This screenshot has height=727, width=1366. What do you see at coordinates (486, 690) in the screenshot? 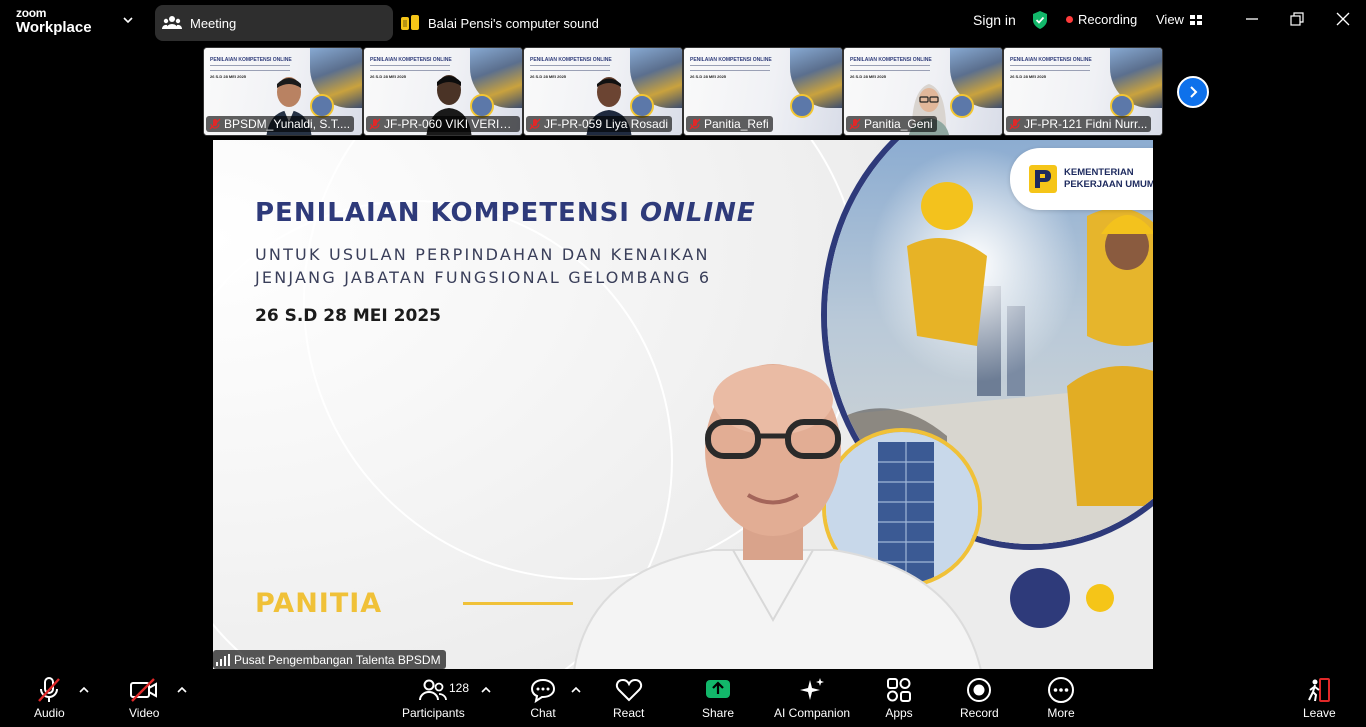
I see `participants-options-caret-icon` at bounding box center [486, 690].